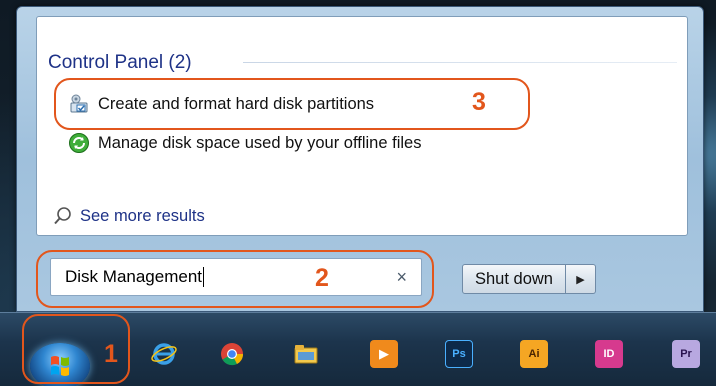 The height and width of the screenshot is (386, 716). What do you see at coordinates (204, 277) in the screenshot?
I see `text-caret` at bounding box center [204, 277].